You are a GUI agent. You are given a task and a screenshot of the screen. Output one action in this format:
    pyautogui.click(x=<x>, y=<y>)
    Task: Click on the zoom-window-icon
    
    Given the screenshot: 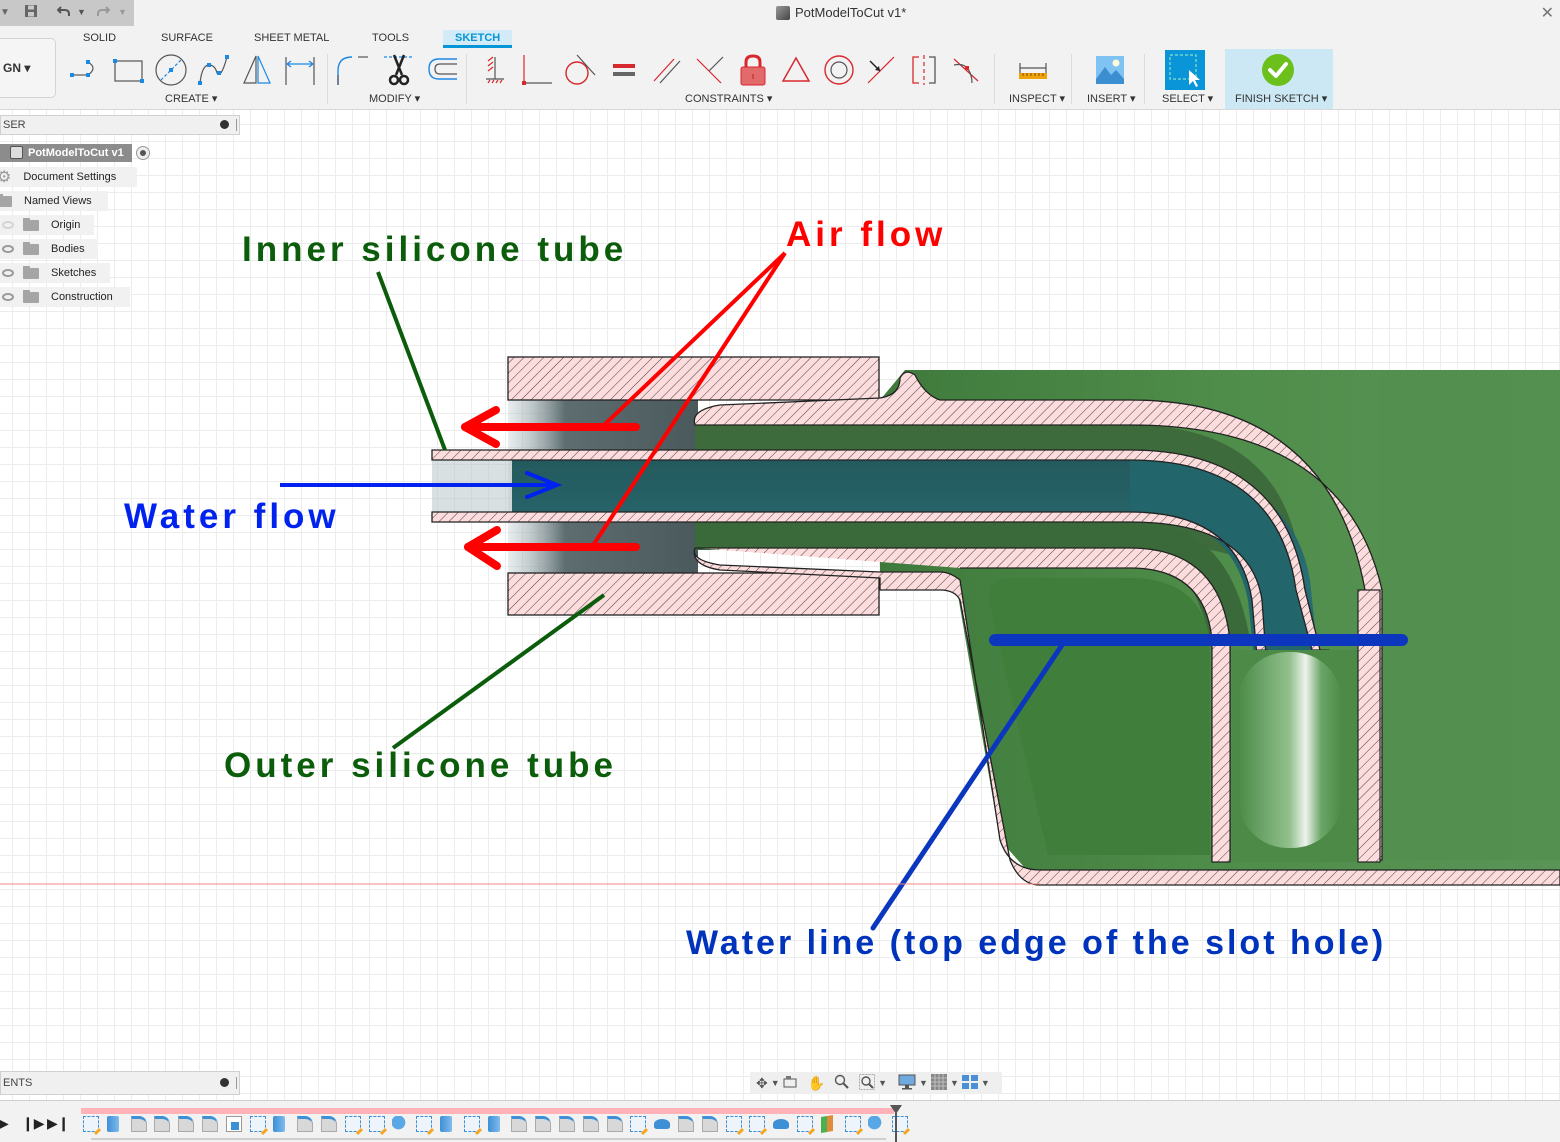 What is the action you would take?
    pyautogui.click(x=867, y=1083)
    